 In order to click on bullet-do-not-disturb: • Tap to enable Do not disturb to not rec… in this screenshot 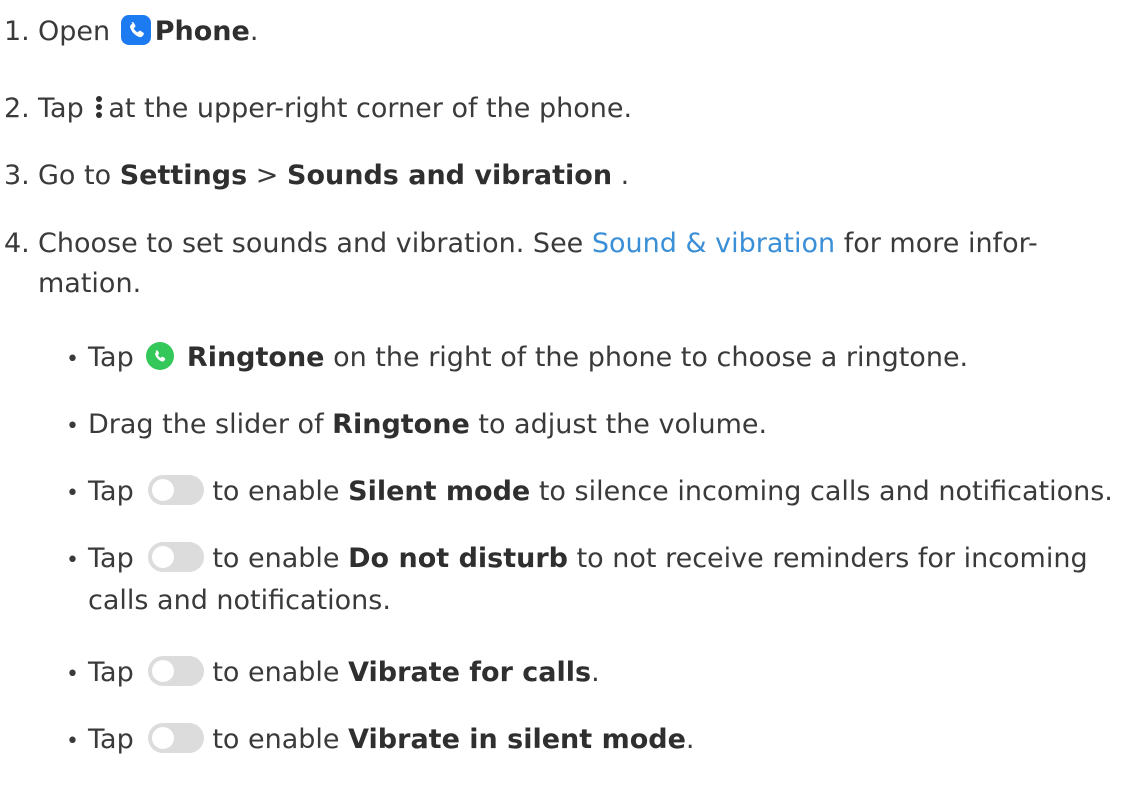, I will do `click(577, 580)`.